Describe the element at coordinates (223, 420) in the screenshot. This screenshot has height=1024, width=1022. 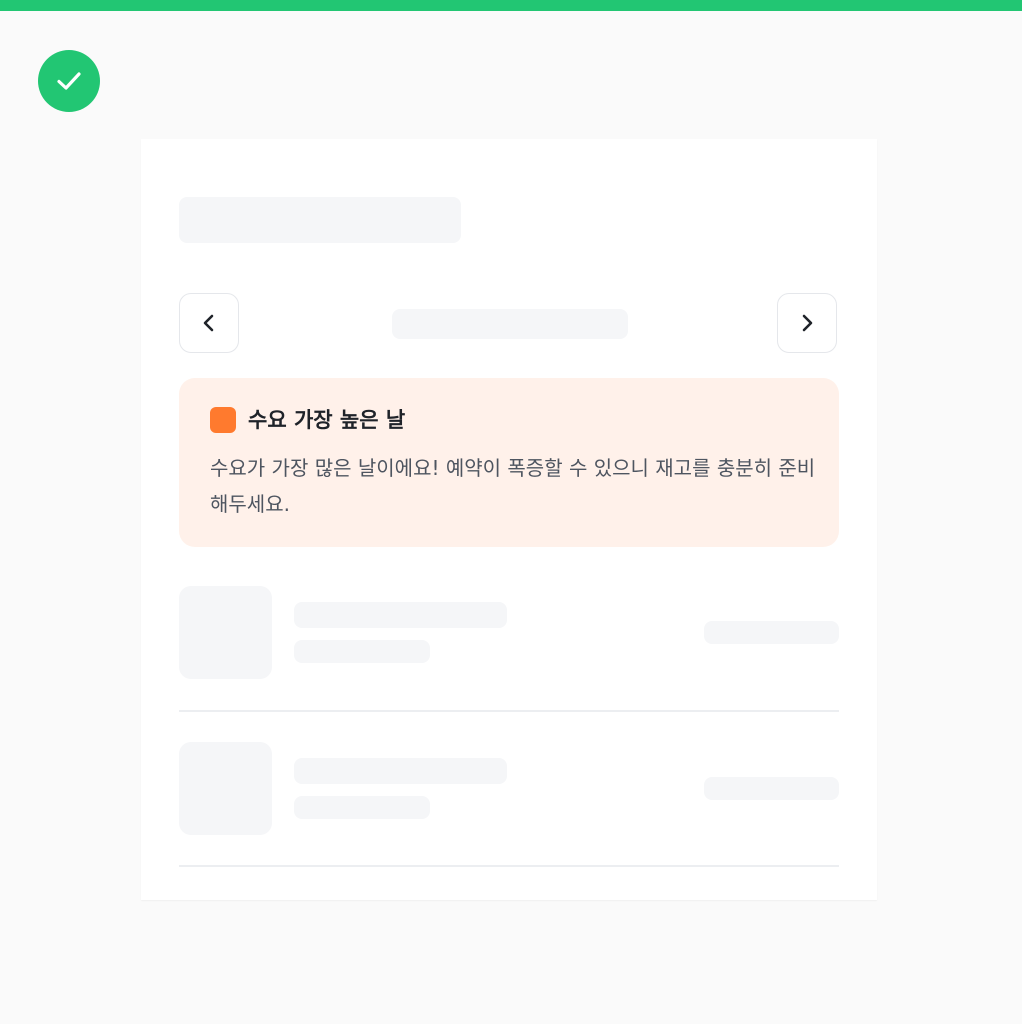
I see `notice-marker` at that location.